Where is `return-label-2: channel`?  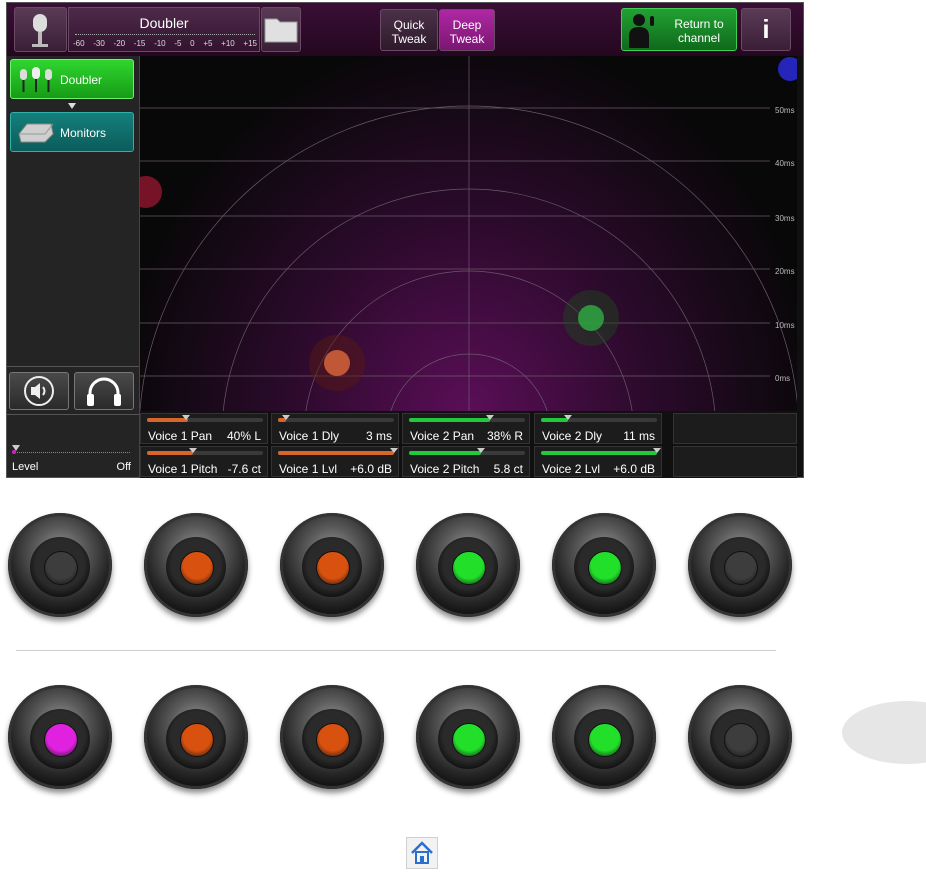 return-label-2: channel is located at coordinates (699, 38).